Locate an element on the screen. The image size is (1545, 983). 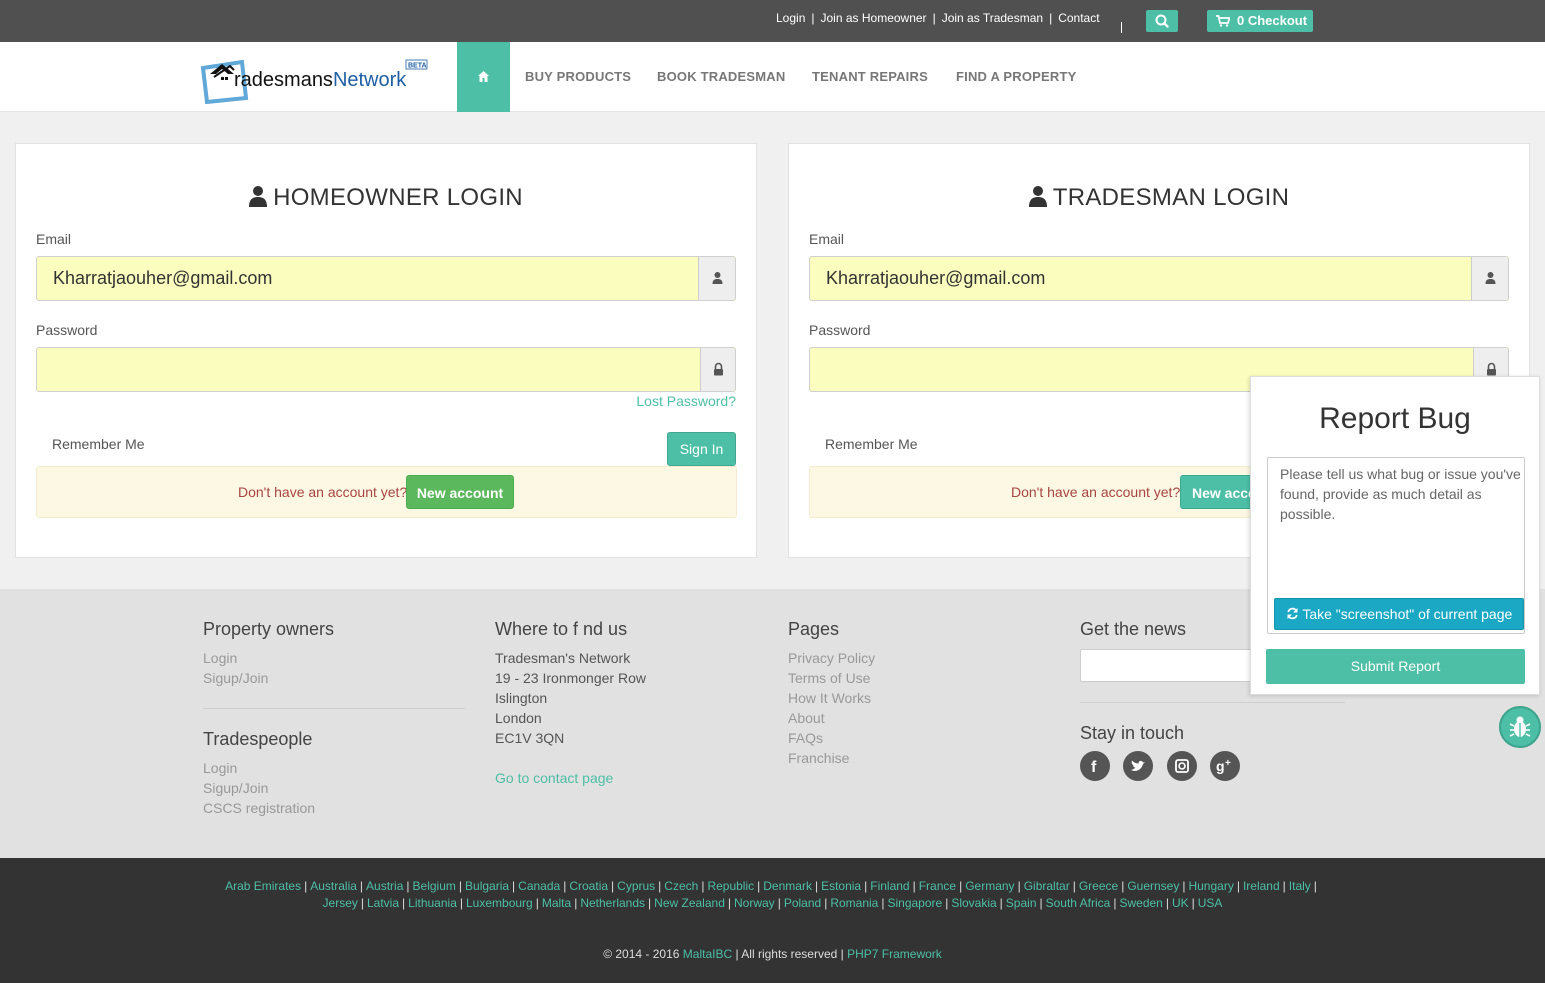
checkout-label: 0 Checkout is located at coordinates (1272, 20).